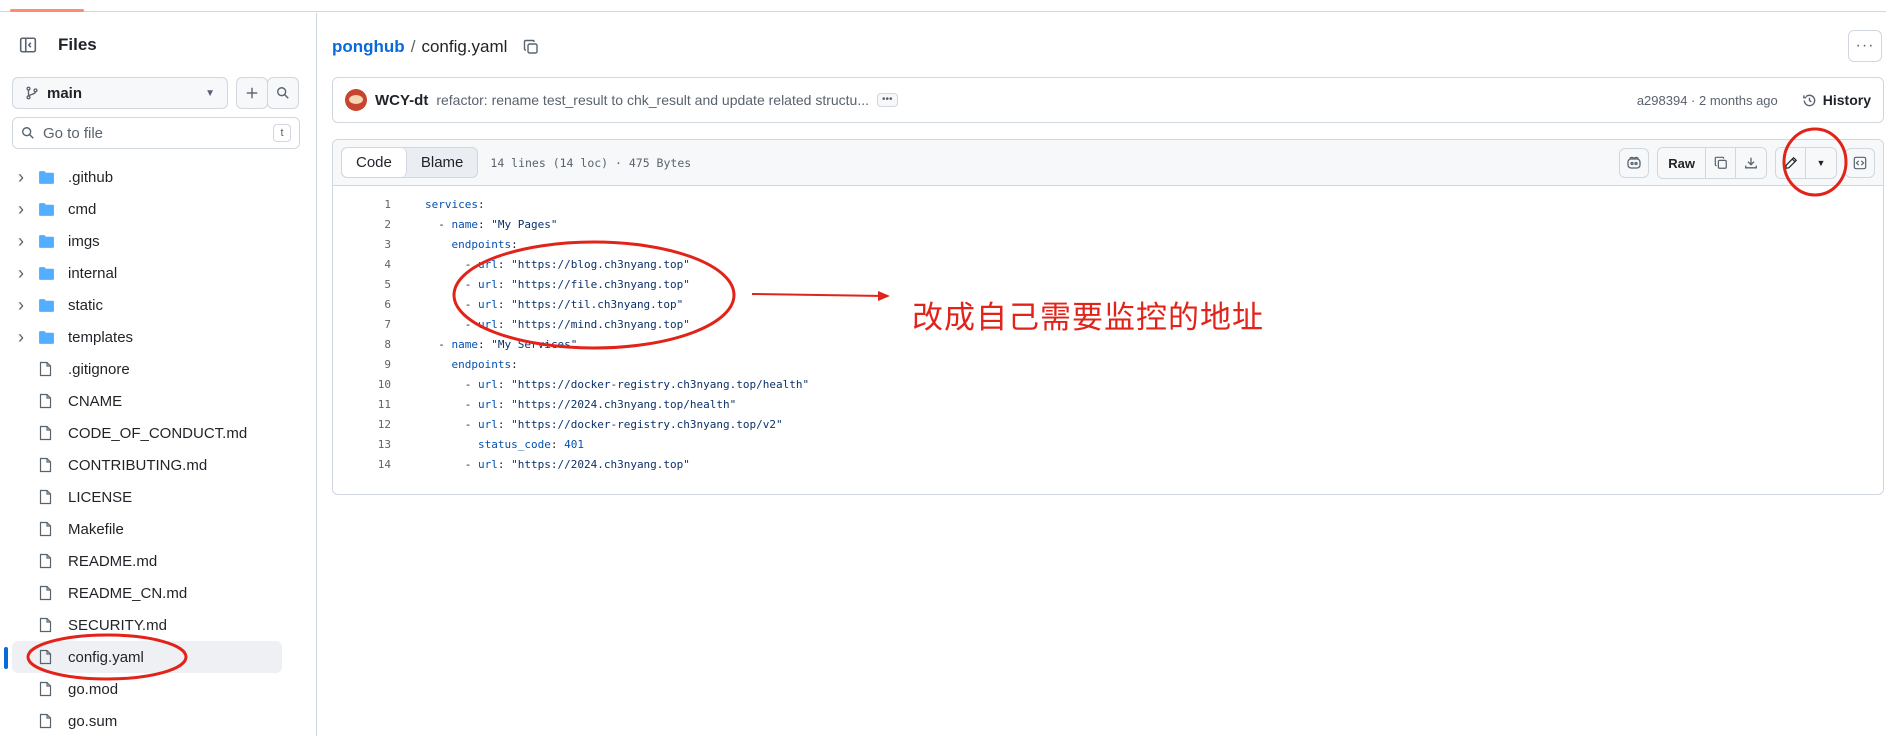  I want to click on commit-author: WCY-dt, so click(401, 100).